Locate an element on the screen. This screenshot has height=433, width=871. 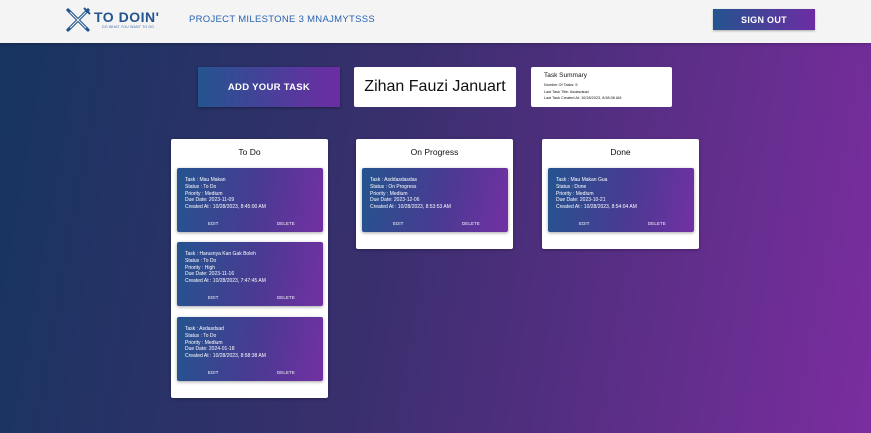
task-card: Task : Harusnya Kan Gak Boleh Status is located at coordinates (250, 274).